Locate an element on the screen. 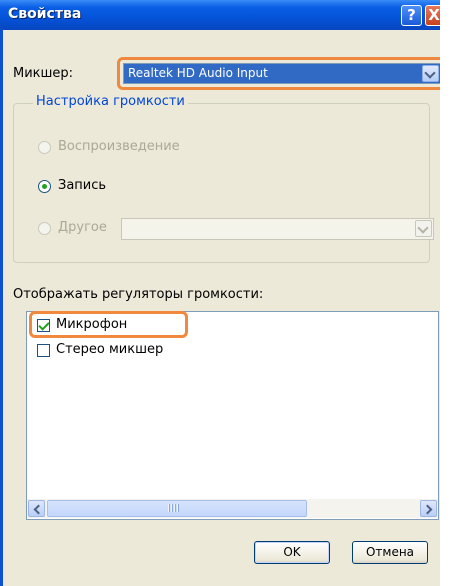 This screenshot has width=451, height=586. horizontal-scrollbar is located at coordinates (232, 508).